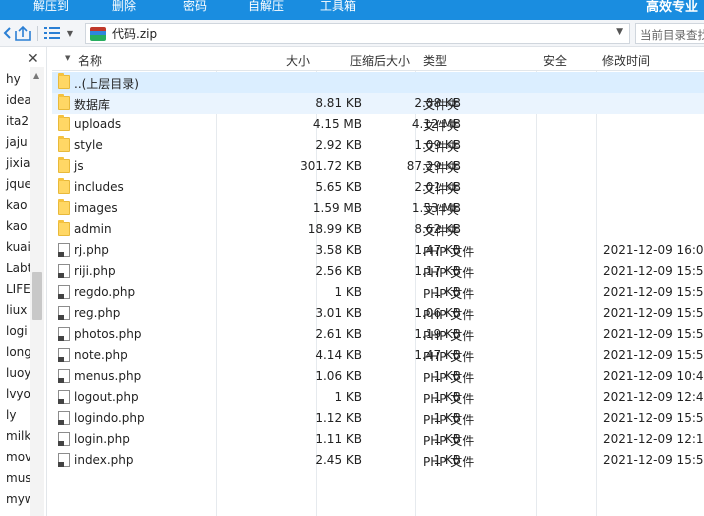 This screenshot has width=704, height=516. Describe the element at coordinates (11, 415) in the screenshot. I see `tree-item: ly` at that location.